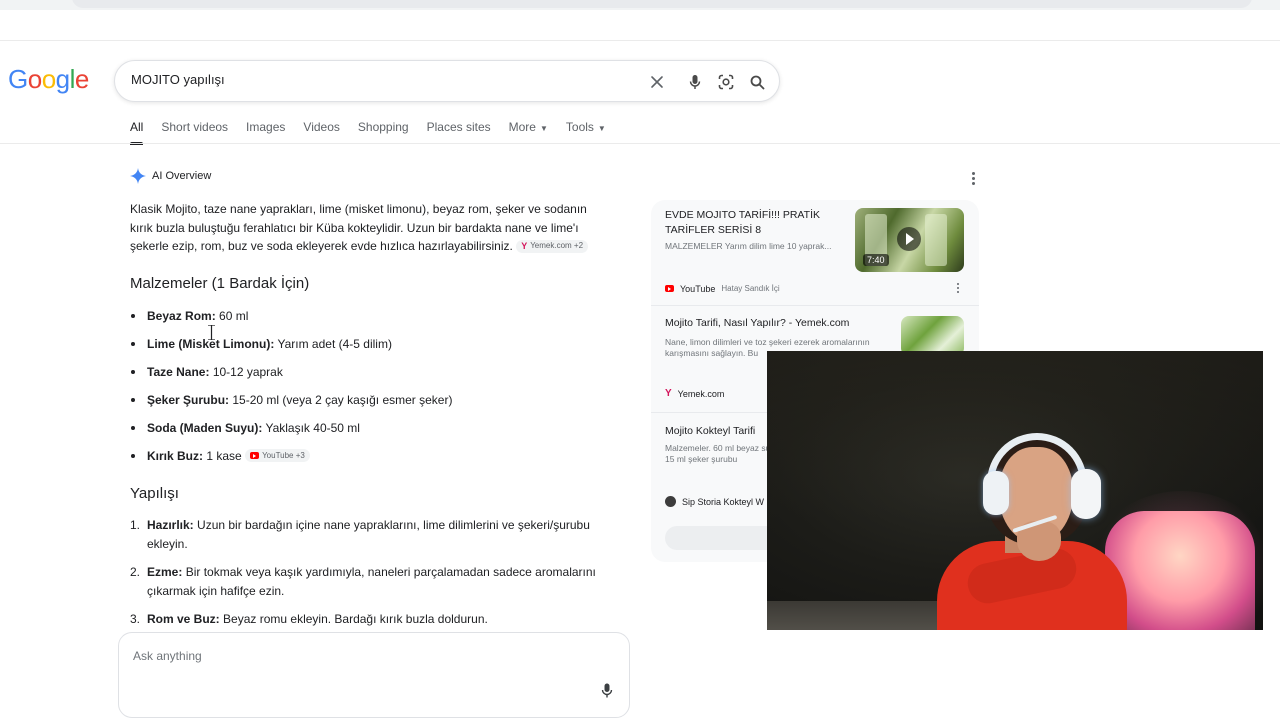 This screenshot has height=720, width=1280. Describe the element at coordinates (234, 316) in the screenshot. I see `ingredient-value: 60 ml` at that location.